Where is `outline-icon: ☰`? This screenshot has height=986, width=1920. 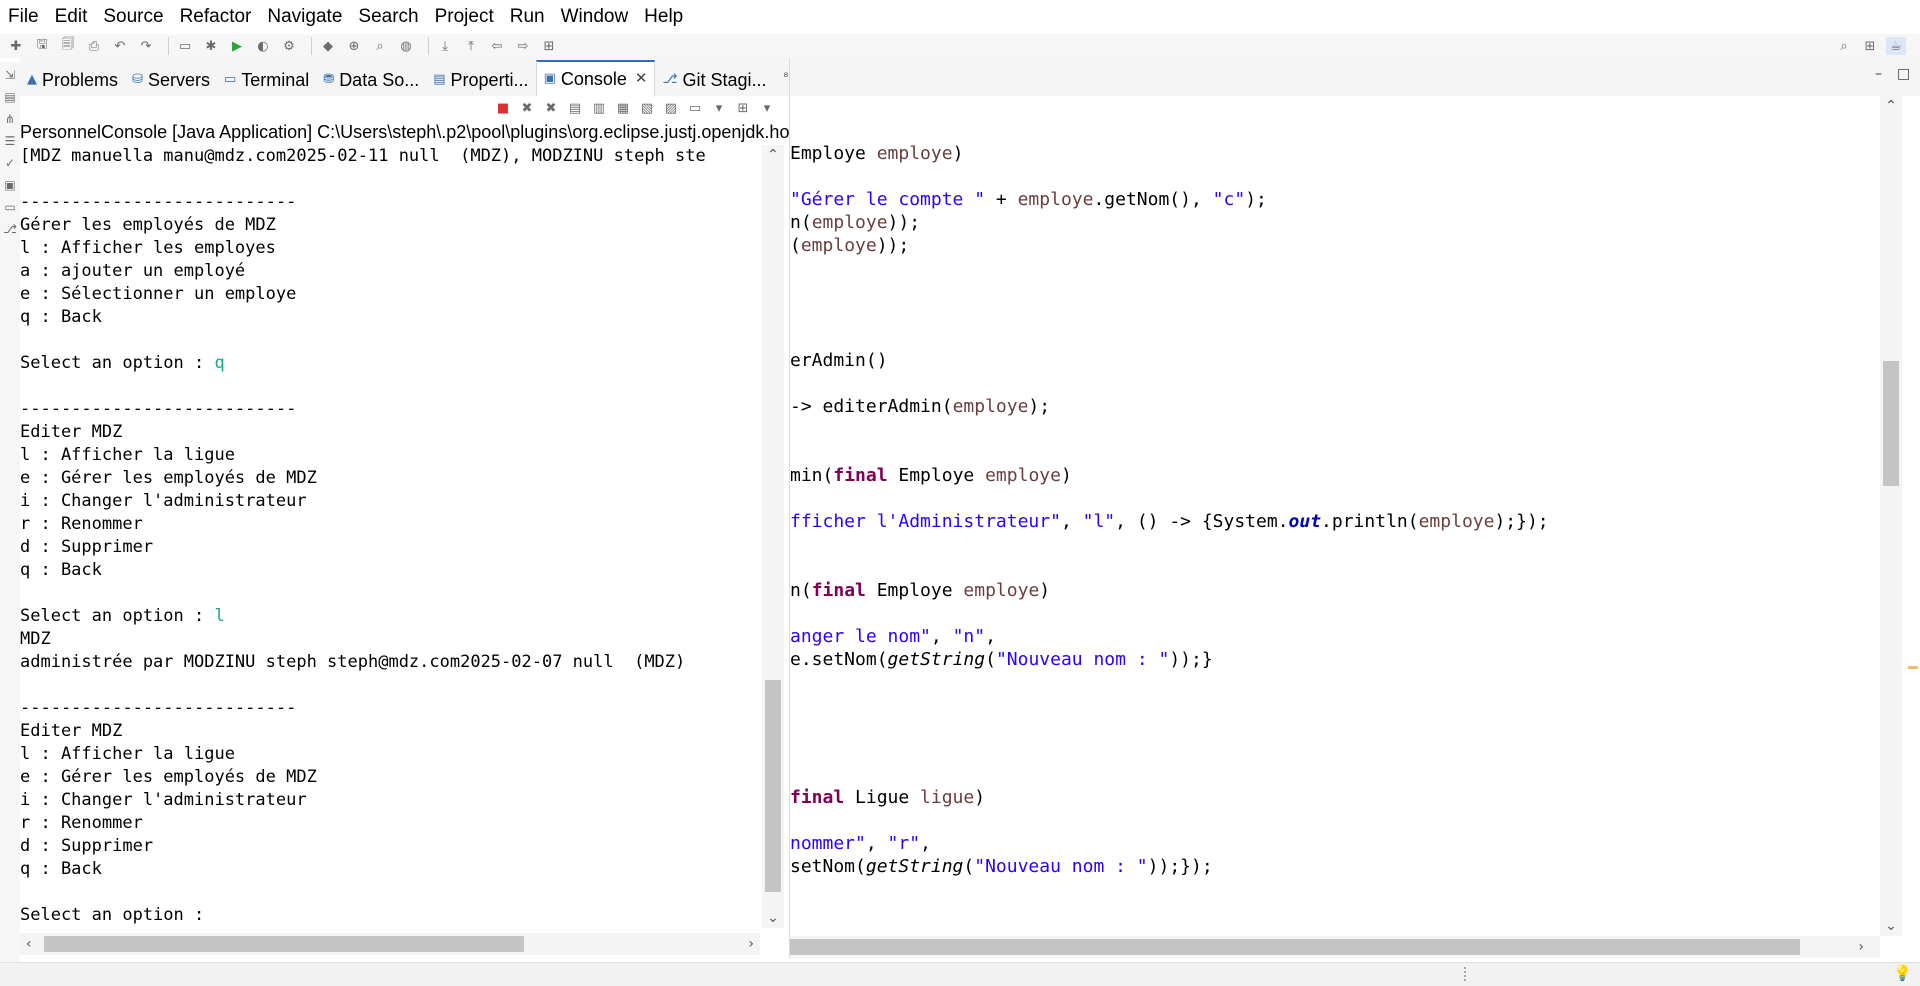 outline-icon: ☰ is located at coordinates (10, 141).